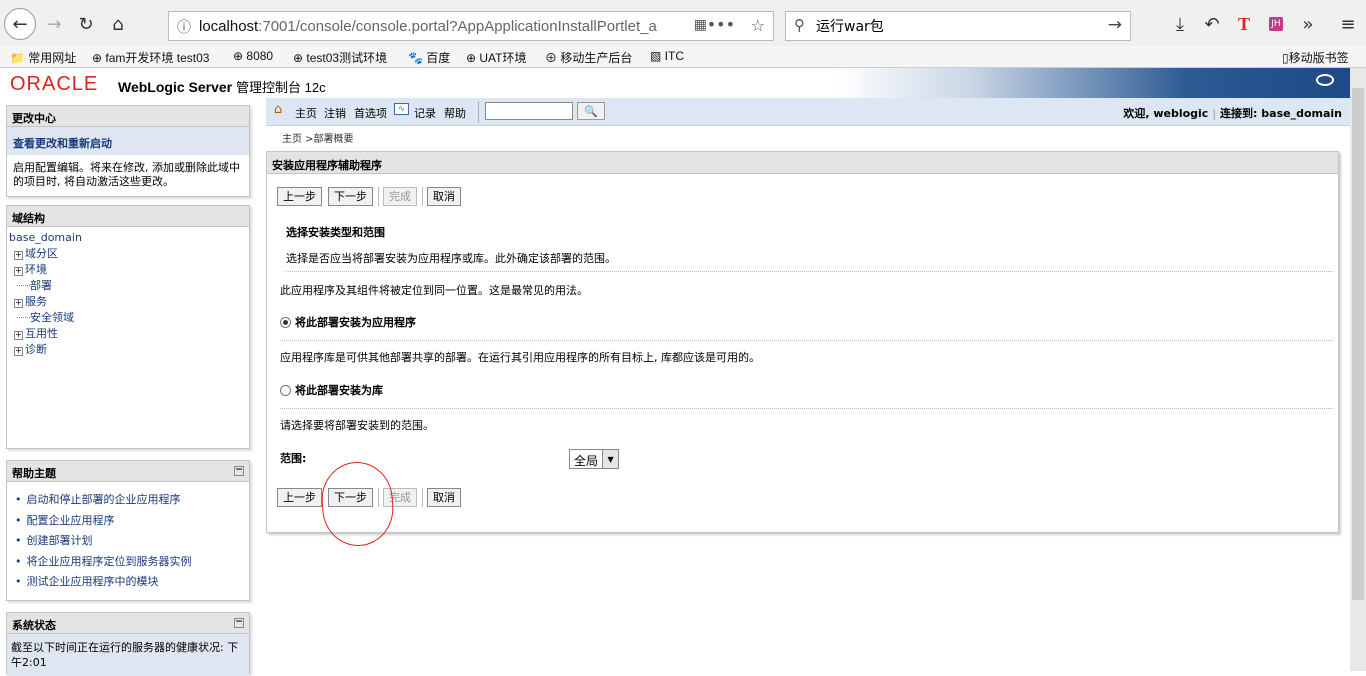  I want to click on section-title: 选择安装类型和范围, so click(335, 232).